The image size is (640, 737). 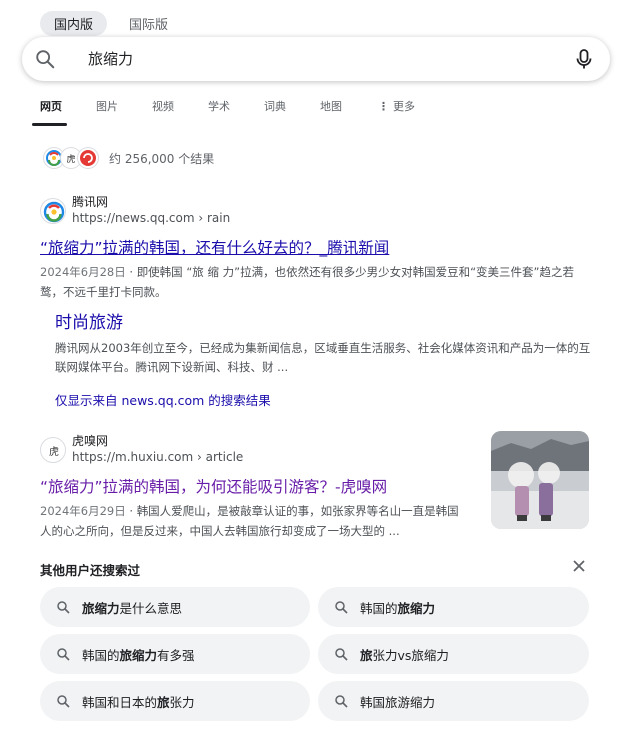 What do you see at coordinates (151, 218) in the screenshot?
I see `result-url: https://news.qq.com › rain` at bounding box center [151, 218].